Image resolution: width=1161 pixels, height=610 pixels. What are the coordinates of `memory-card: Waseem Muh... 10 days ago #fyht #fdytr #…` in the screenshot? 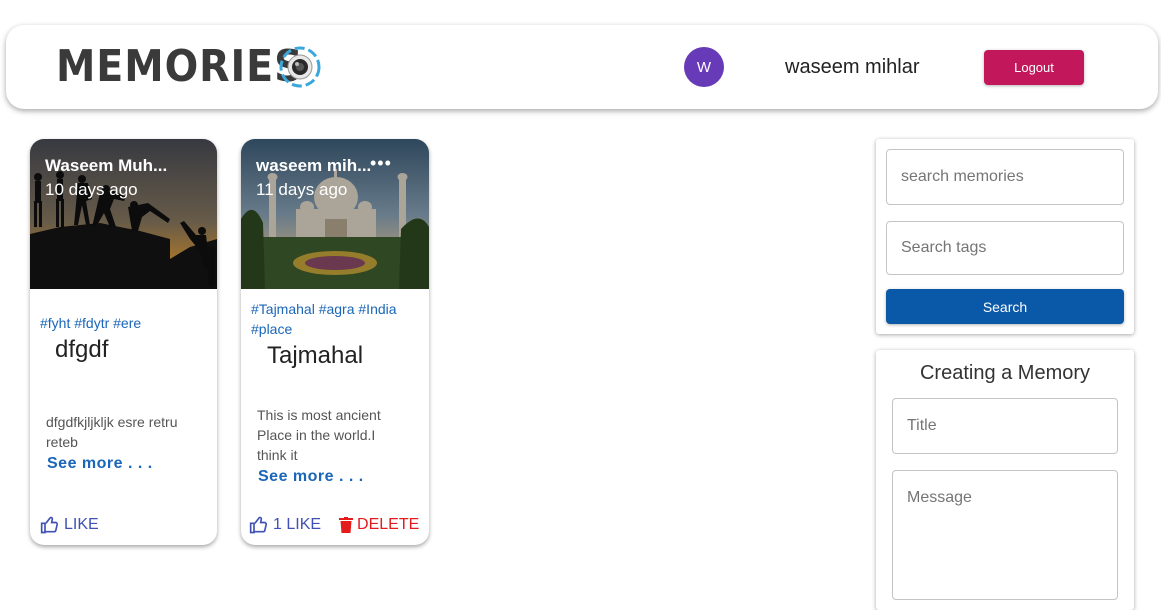 It's located at (123, 342).